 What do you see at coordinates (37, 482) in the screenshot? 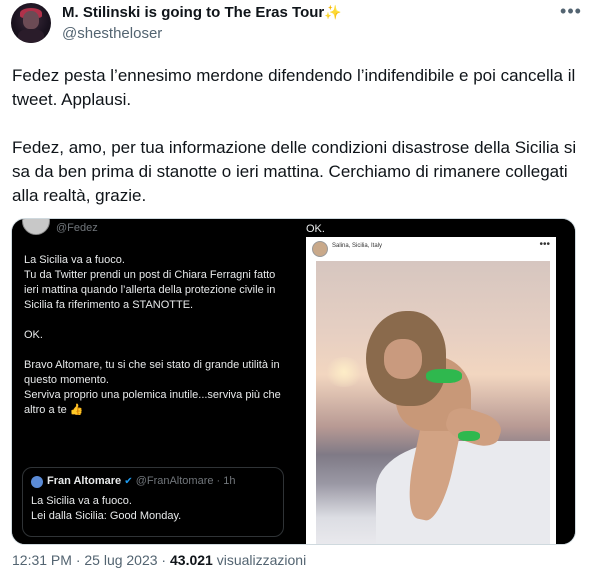
I see `quoted-avatar` at bounding box center [37, 482].